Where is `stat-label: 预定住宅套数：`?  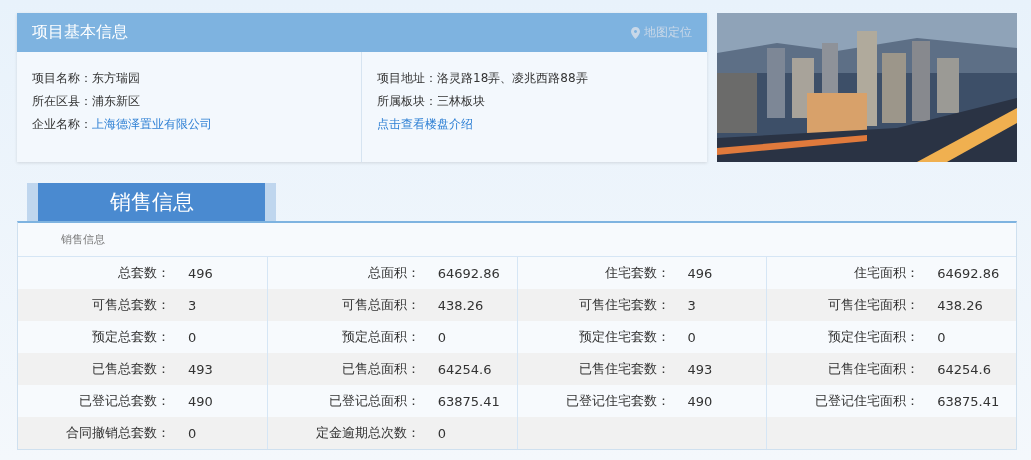
stat-label: 预定住宅套数： is located at coordinates (623, 337).